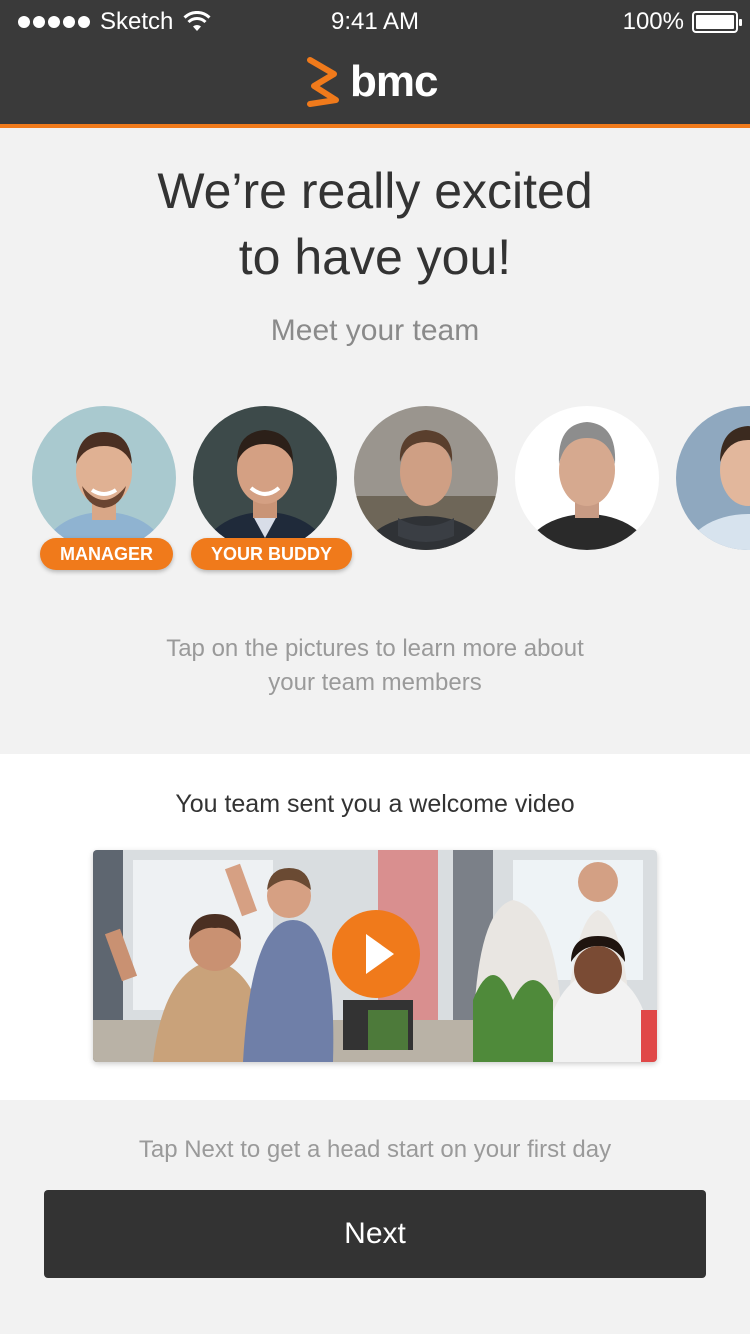 Image resolution: width=750 pixels, height=1334 pixels. I want to click on welcome-video-thumbnail, so click(375, 956).